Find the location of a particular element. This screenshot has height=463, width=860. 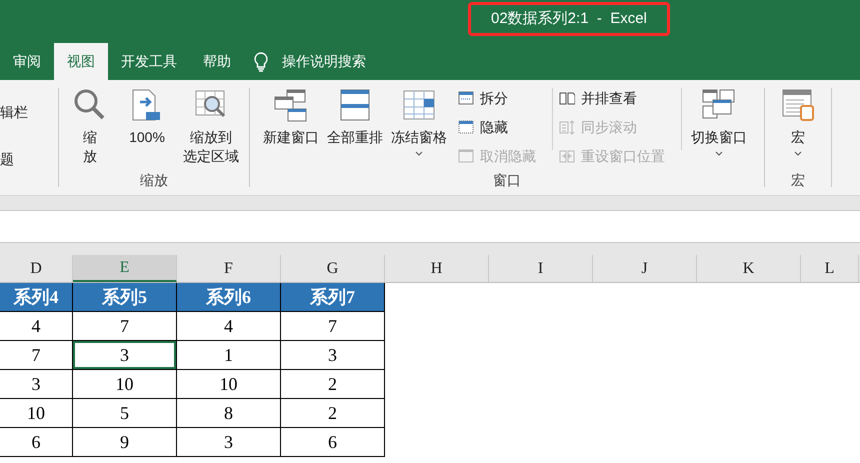

table-header-cell: 系列5 is located at coordinates (125, 297).